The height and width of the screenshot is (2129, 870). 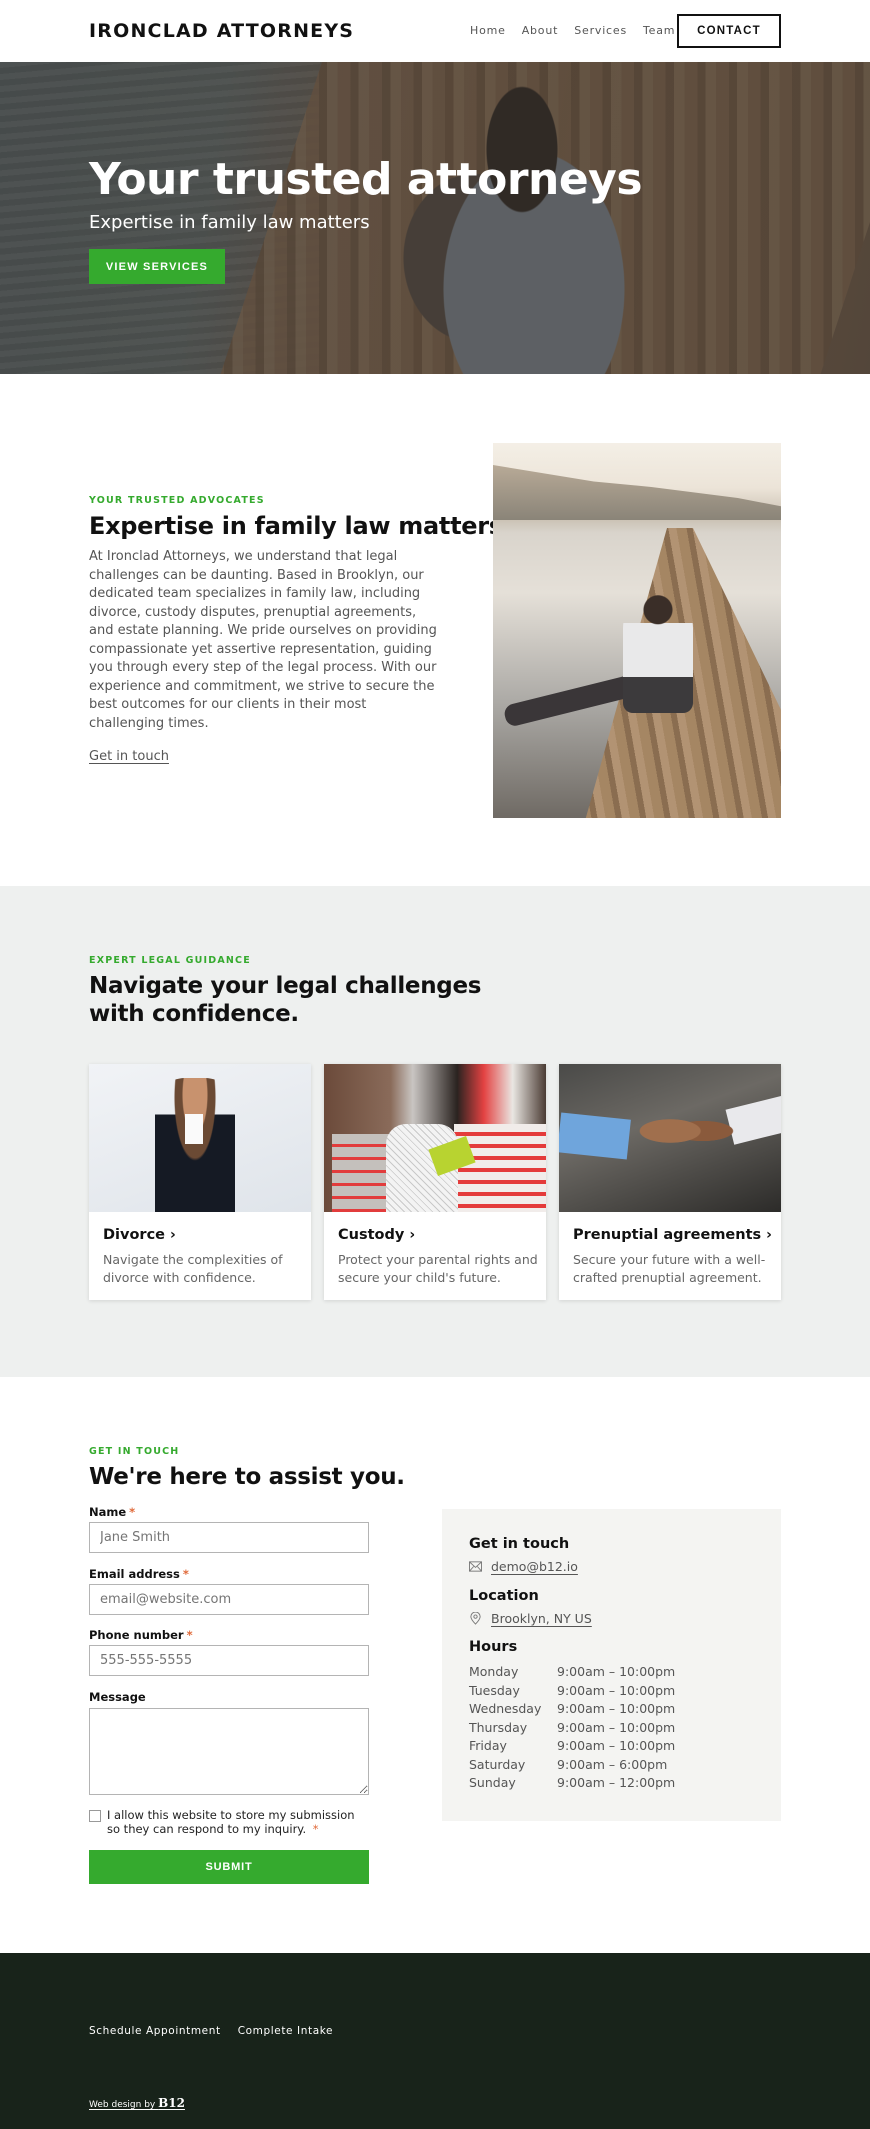 I want to click on web-design-credit-link: Web design by B12, so click(x=137, y=2103).